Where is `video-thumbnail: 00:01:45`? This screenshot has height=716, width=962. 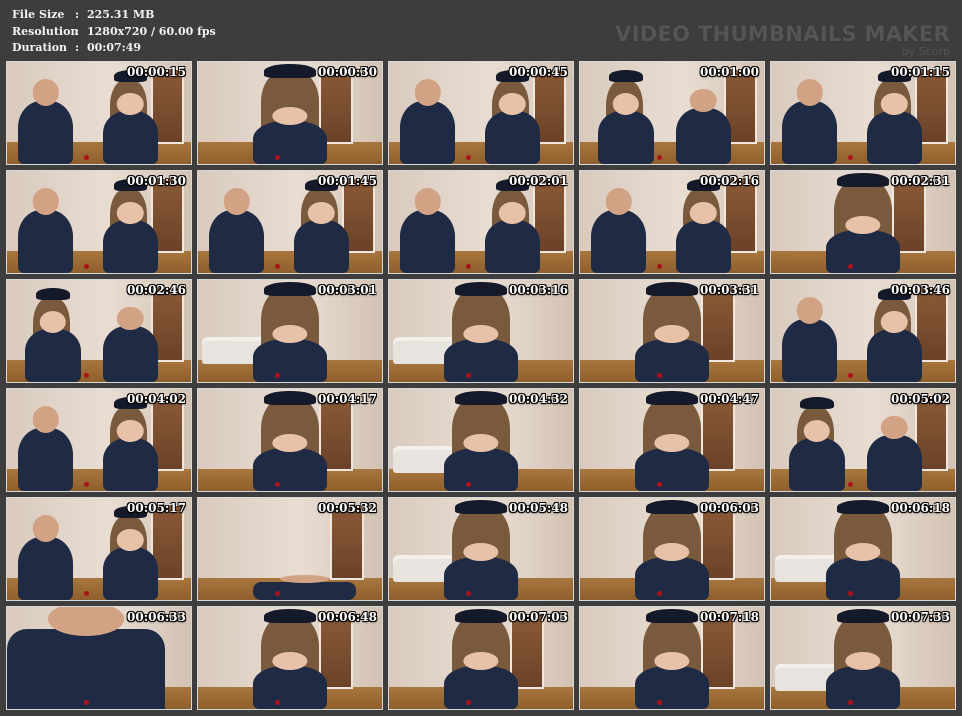 video-thumbnail: 00:01:45 is located at coordinates (290, 222).